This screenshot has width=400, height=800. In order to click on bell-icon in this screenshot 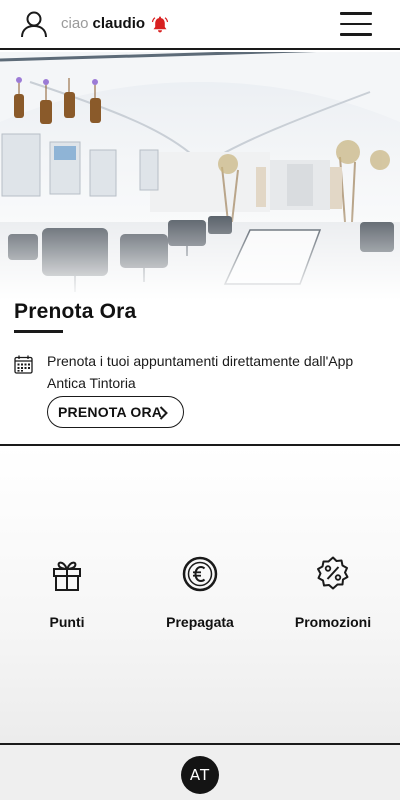, I will do `click(160, 25)`.